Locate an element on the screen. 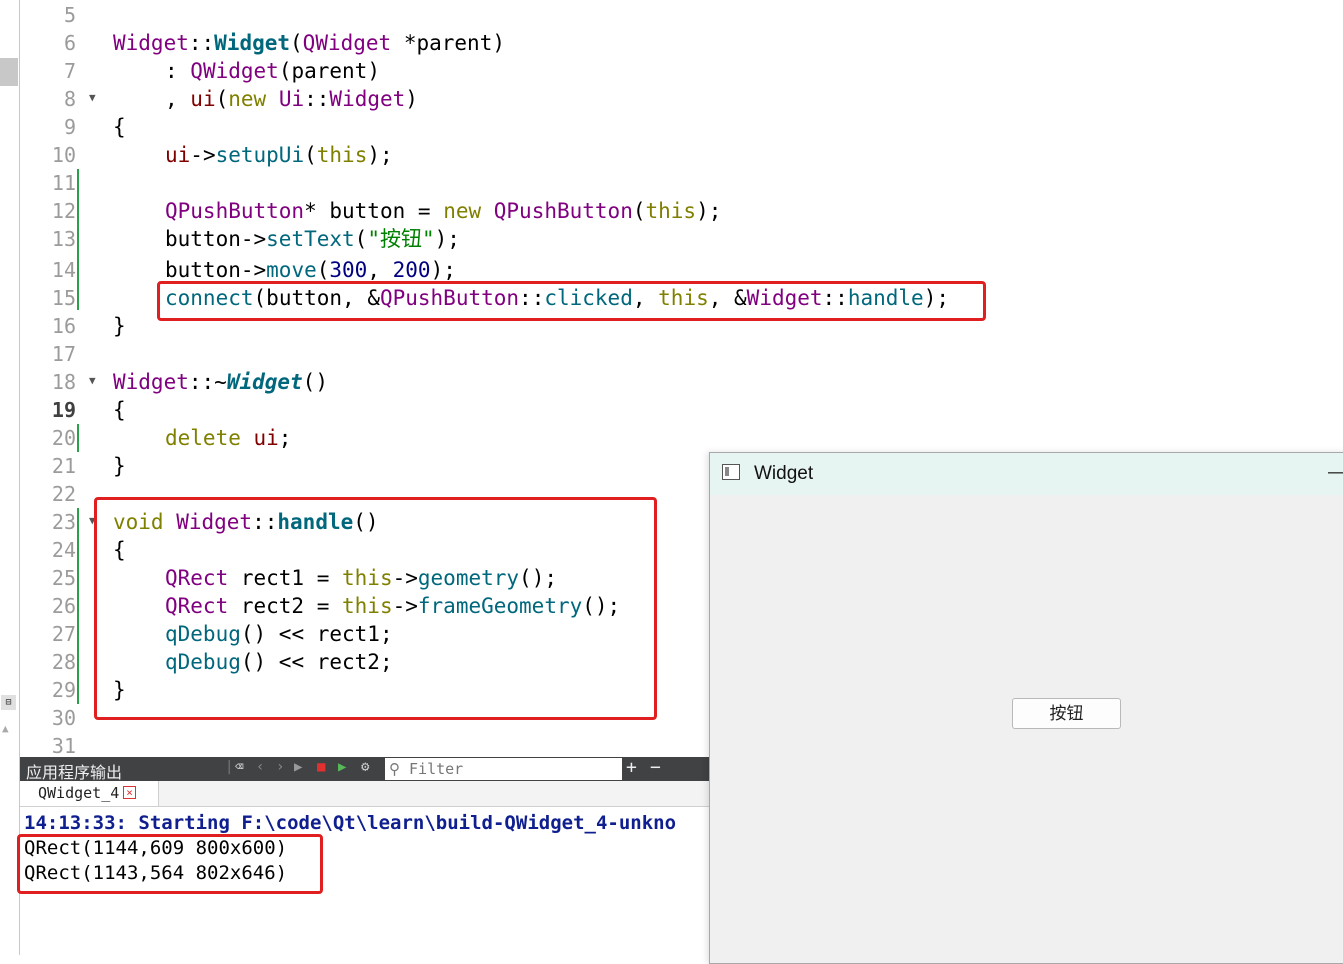  line-number: 23 is located at coordinates (63, 522).